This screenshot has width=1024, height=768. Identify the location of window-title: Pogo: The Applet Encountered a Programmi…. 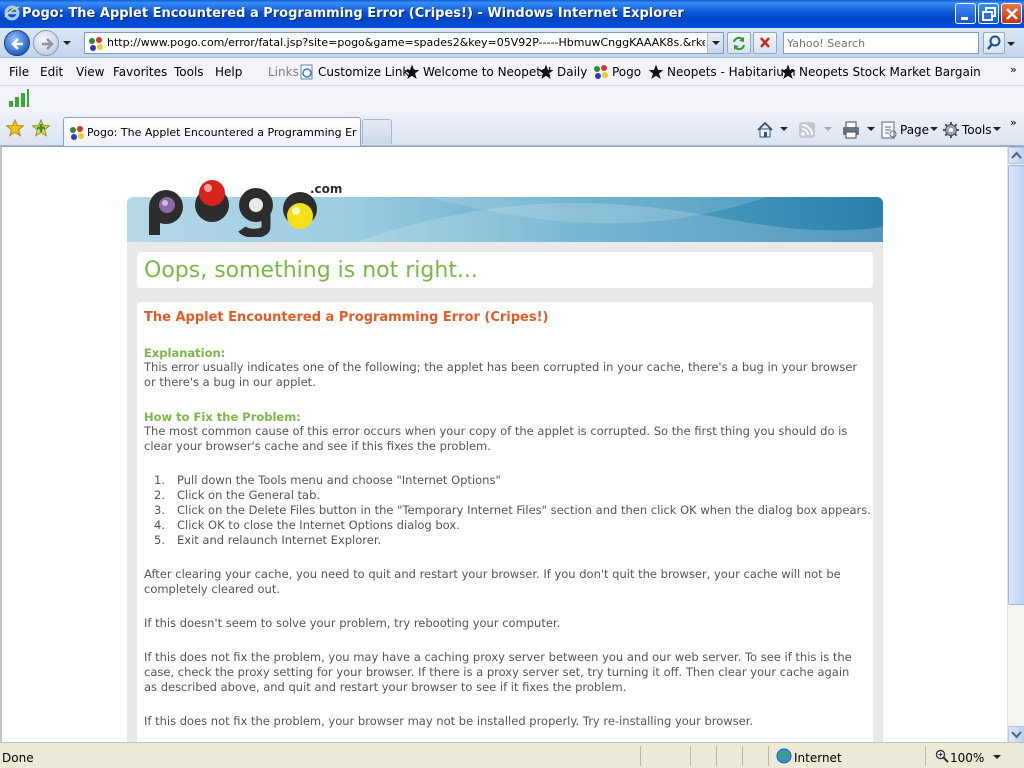
(353, 13).